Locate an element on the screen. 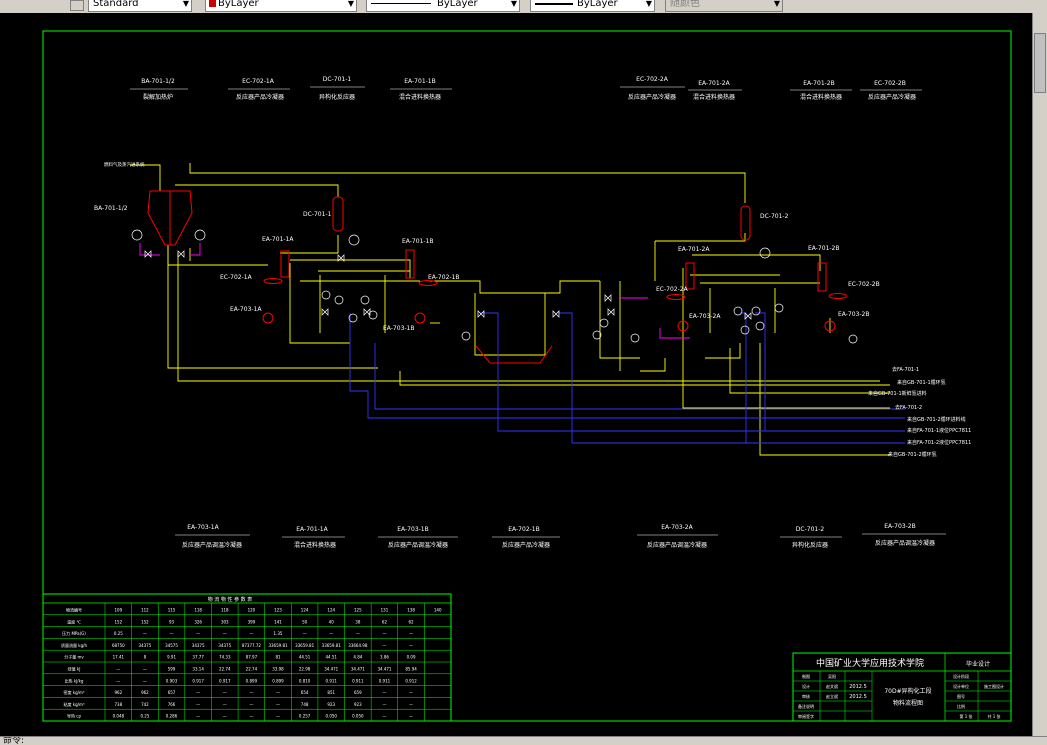  table-cell: 34375 is located at coordinates (145, 645).